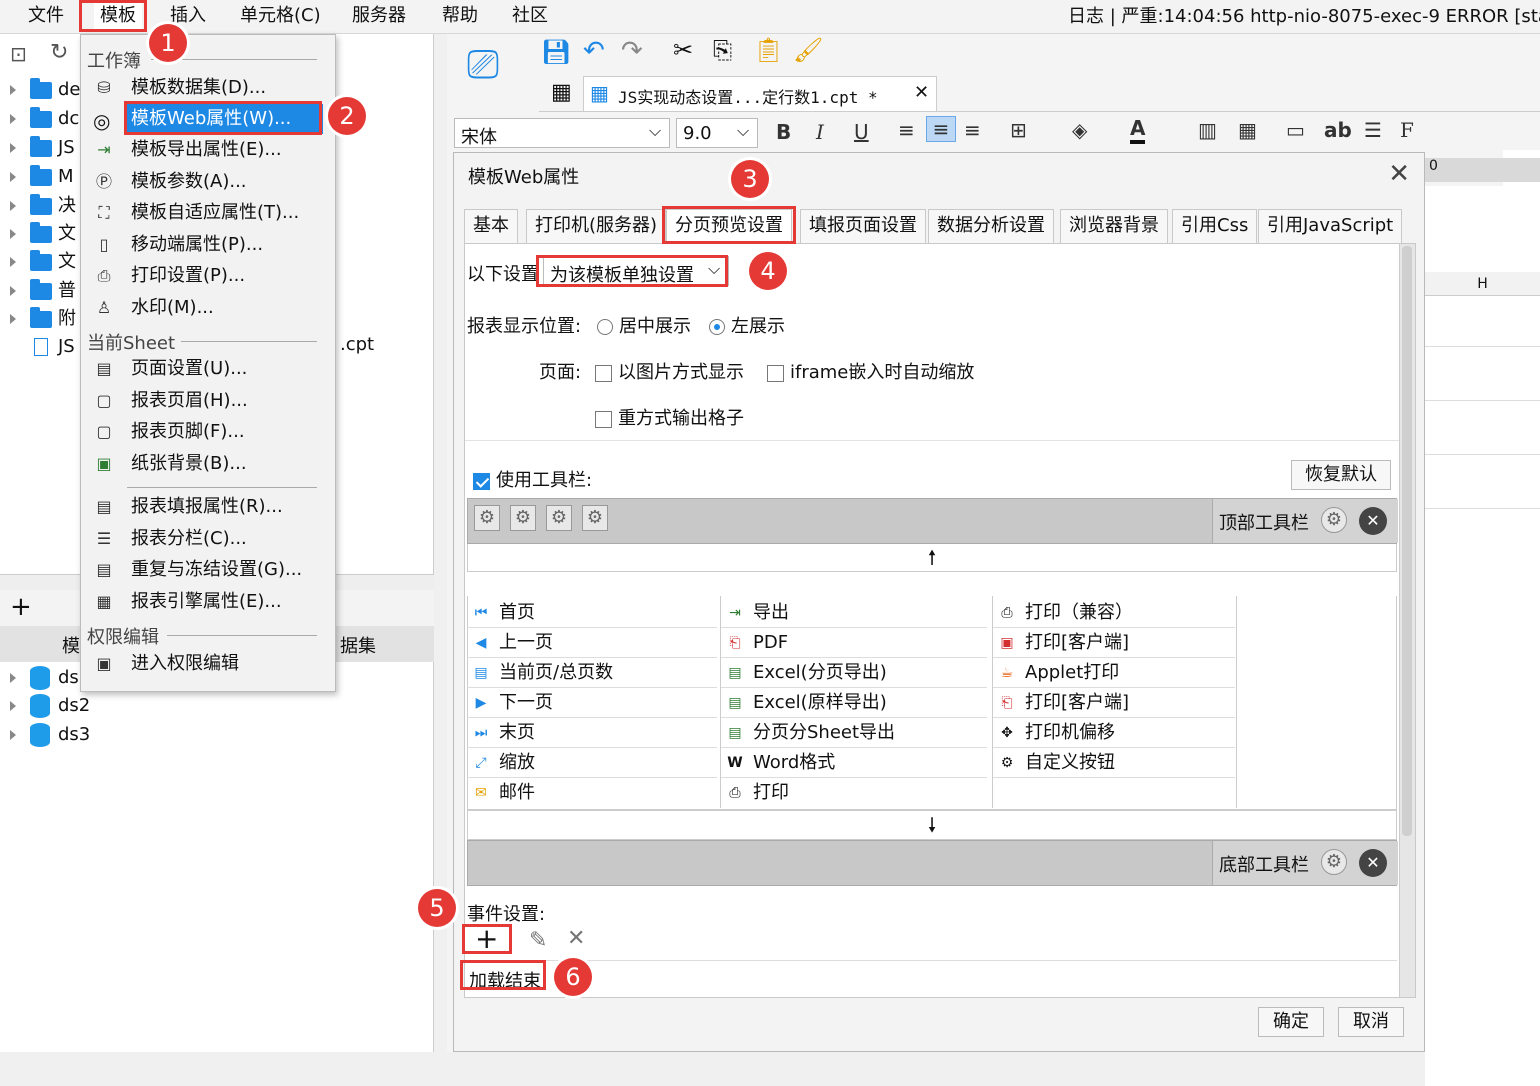 This screenshot has height=1086, width=1540. What do you see at coordinates (863, 226) in the screenshot?
I see `tab-fill-page: 填报页面设置` at bounding box center [863, 226].